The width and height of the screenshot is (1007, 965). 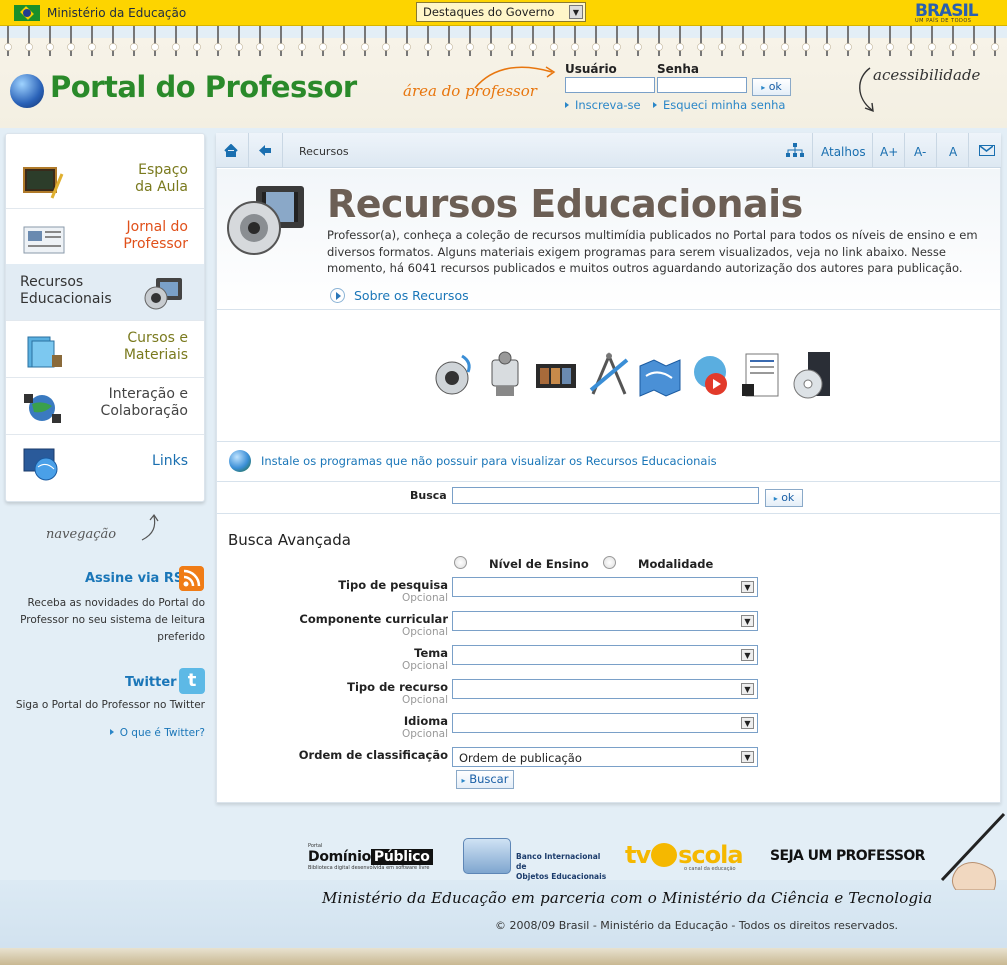 I want to click on search-submit-button: ▸ Buscar, so click(x=485, y=779).